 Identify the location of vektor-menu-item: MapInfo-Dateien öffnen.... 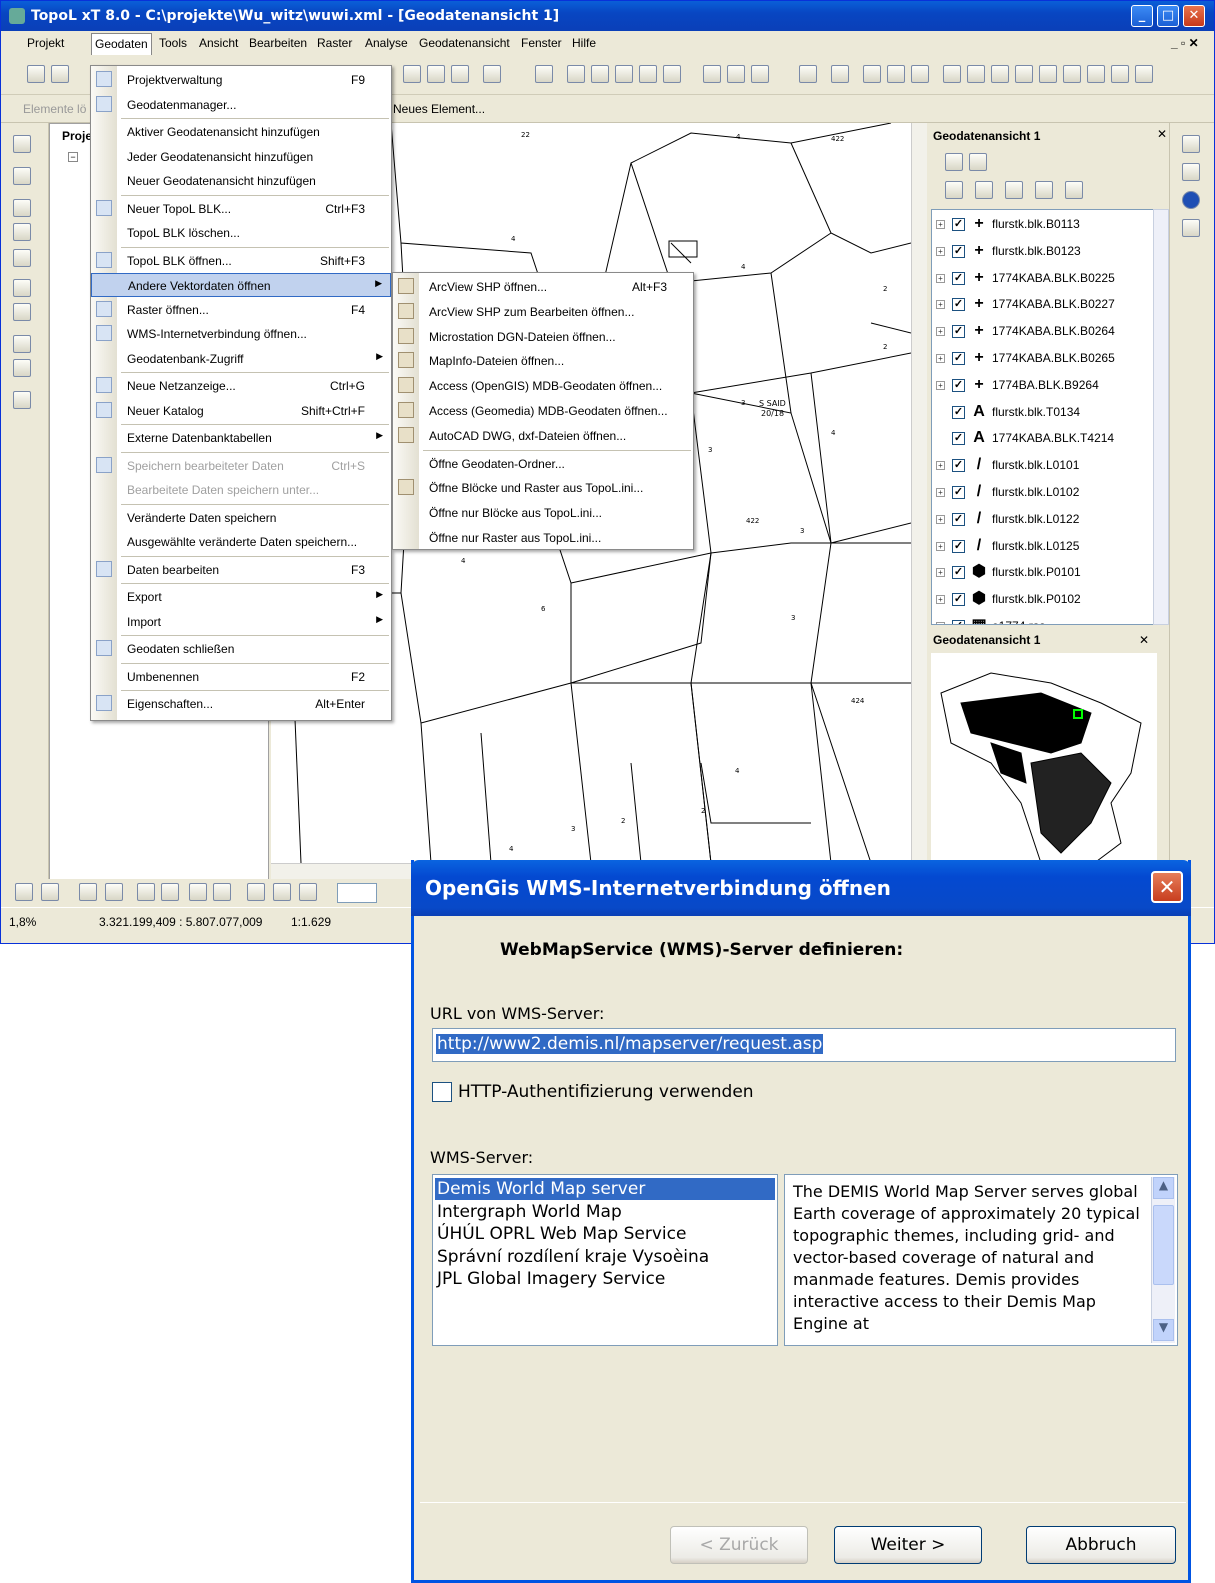
(543, 361).